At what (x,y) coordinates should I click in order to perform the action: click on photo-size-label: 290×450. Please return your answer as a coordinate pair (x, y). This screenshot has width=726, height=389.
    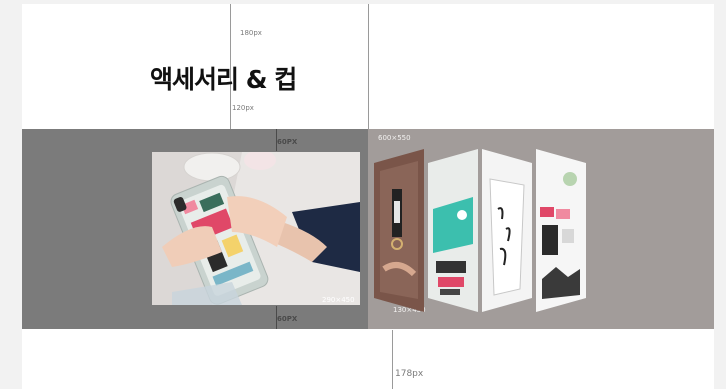
    Looking at the image, I should click on (338, 300).